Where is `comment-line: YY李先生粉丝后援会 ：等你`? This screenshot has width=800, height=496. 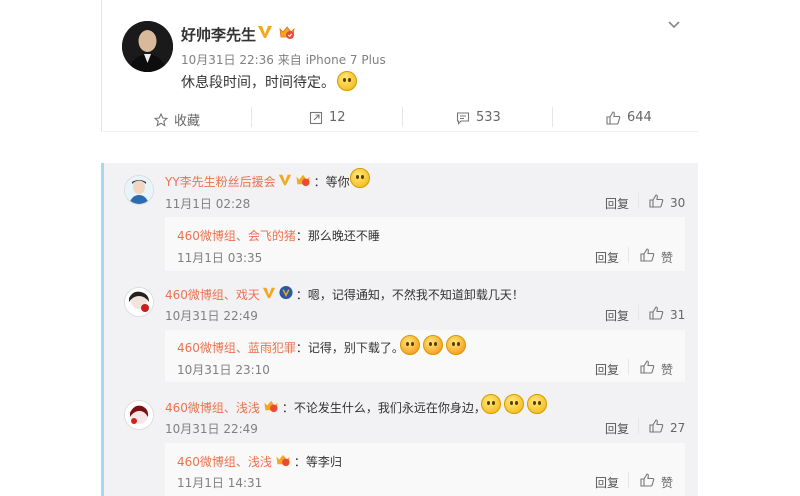 comment-line: YY李先生粉丝后援会 ：等你 is located at coordinates (257, 181).